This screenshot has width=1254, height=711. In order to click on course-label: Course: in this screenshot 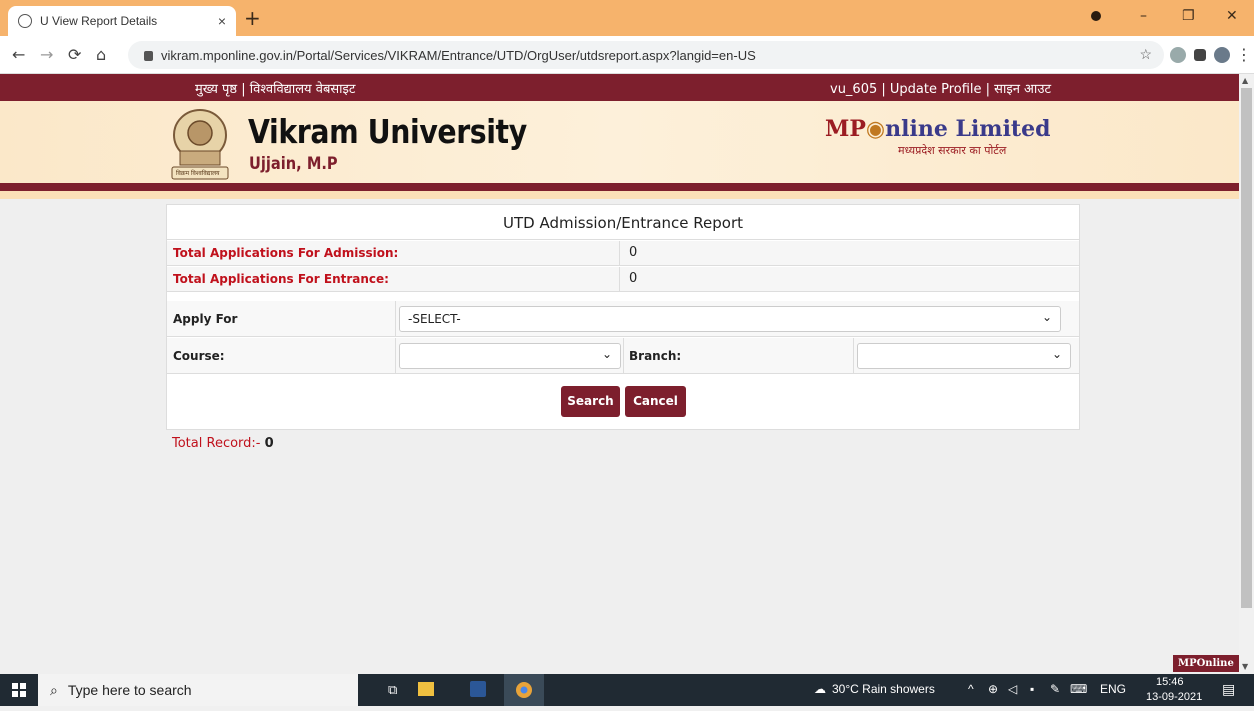, I will do `click(199, 356)`.